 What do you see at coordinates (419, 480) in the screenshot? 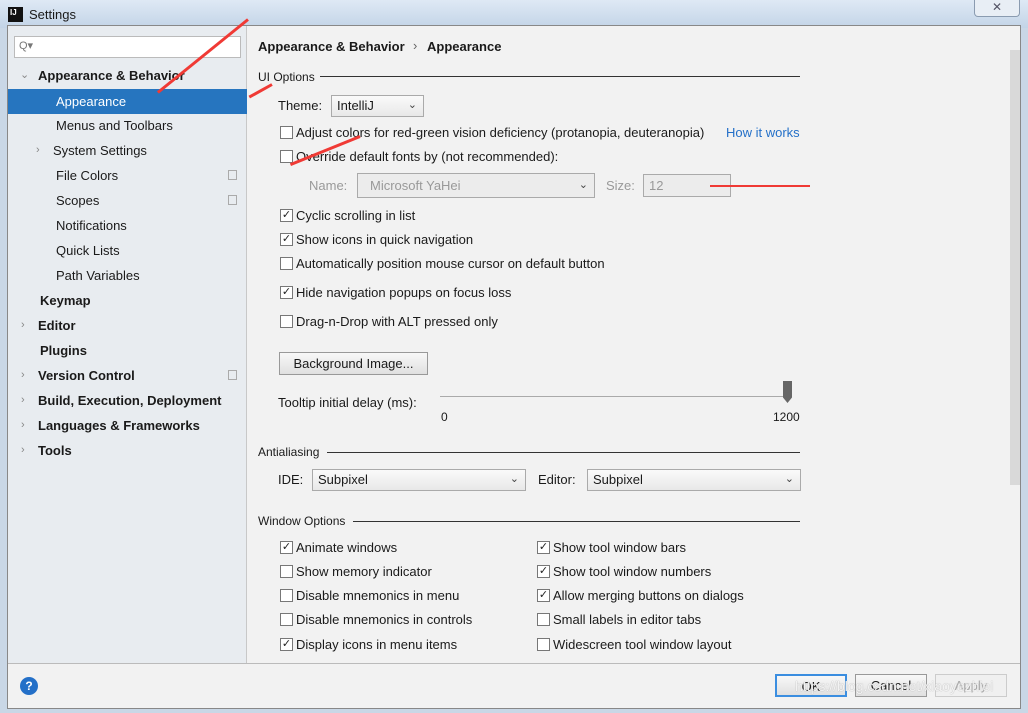
I see `ide-antialiasing-dropdown: Subpixel ⌄` at bounding box center [419, 480].